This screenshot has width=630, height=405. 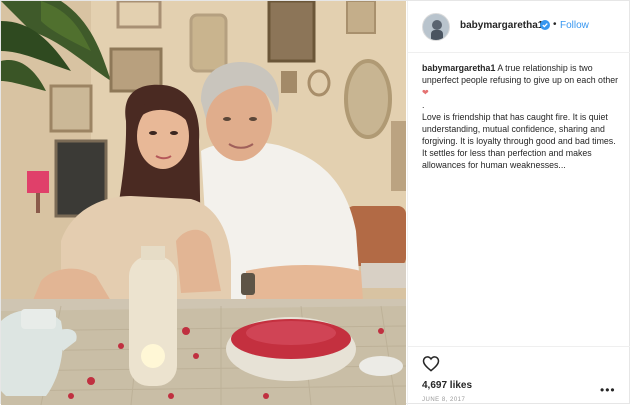 I want to click on follow-button: Follow, so click(x=574, y=25).